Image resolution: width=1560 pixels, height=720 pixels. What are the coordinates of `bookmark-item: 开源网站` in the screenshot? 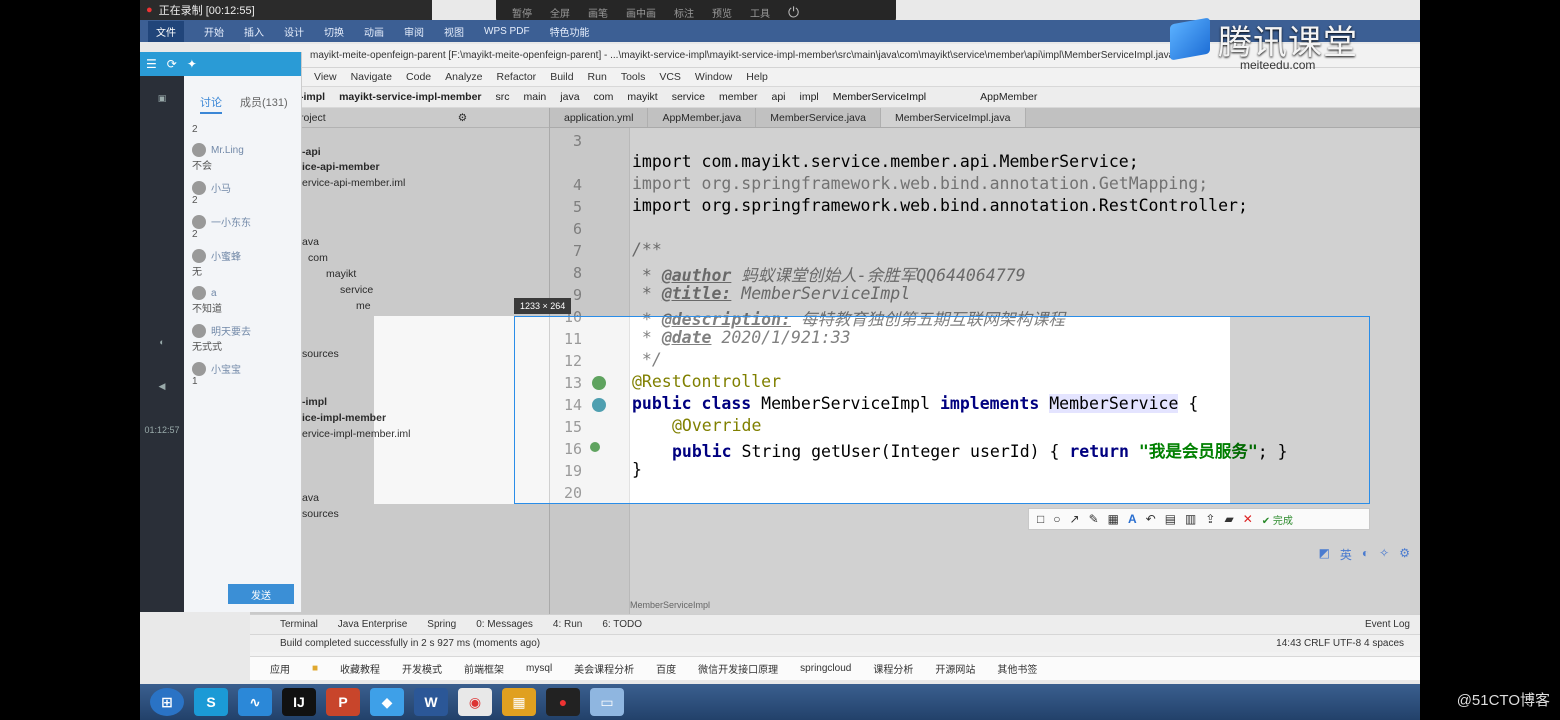 It's located at (955, 668).